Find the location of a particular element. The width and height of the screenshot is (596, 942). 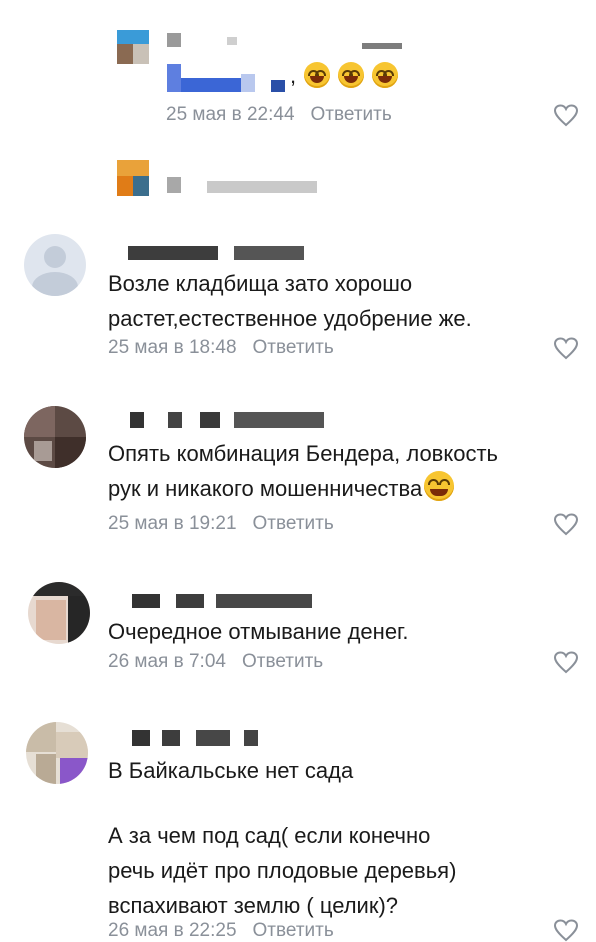

comment-text: Очередное отмывание денег. is located at coordinates (258, 631).